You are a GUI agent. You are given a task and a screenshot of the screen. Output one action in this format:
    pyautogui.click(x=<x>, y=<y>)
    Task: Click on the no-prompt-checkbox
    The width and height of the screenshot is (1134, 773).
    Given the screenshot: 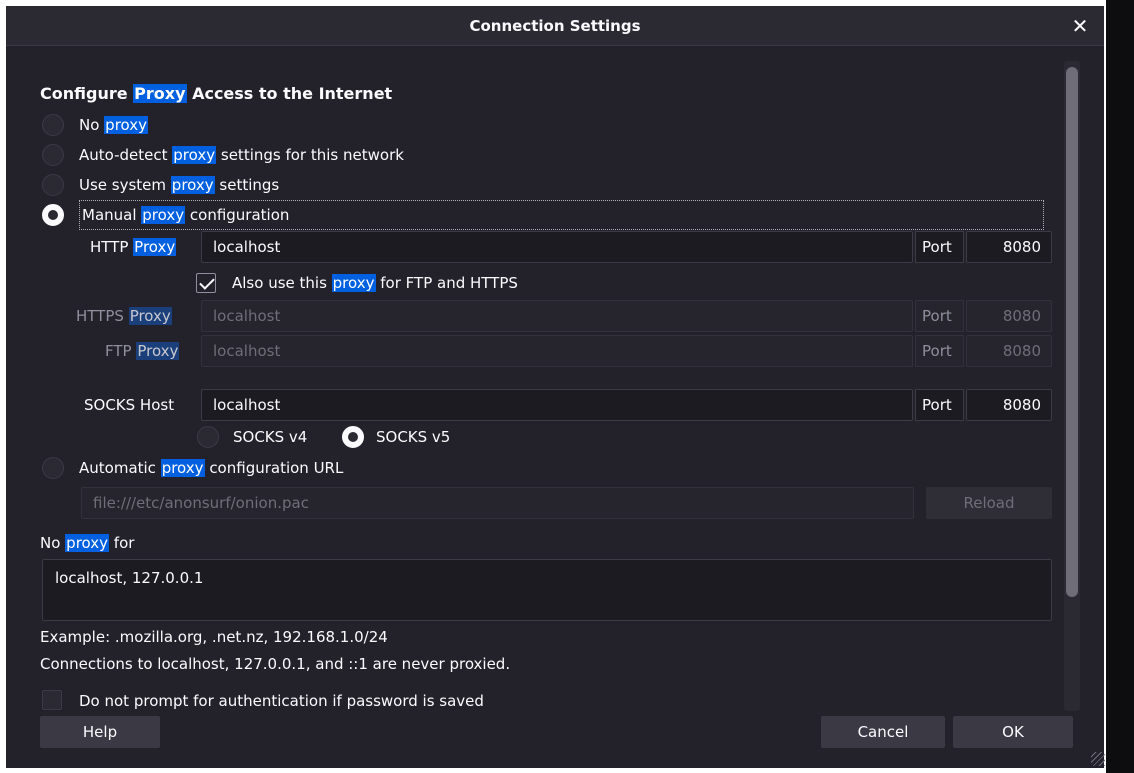 What is the action you would take?
    pyautogui.click(x=52, y=700)
    